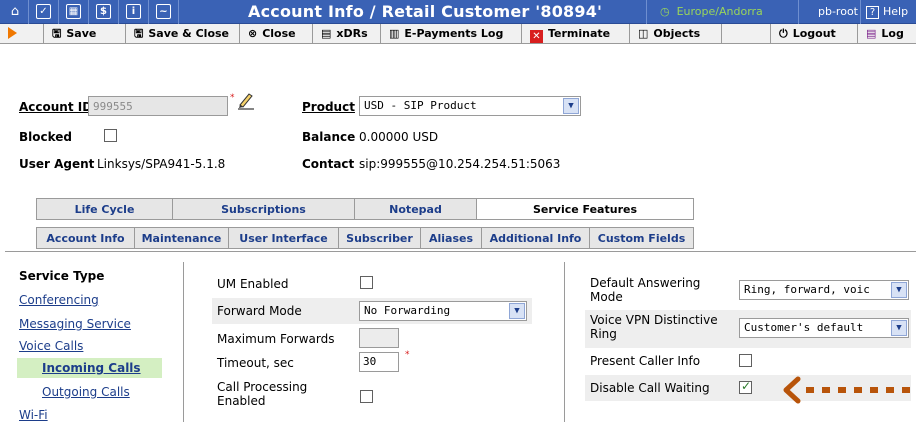 The width and height of the screenshot is (916, 434). I want to click on tab-notepad: Notepad, so click(415, 209).